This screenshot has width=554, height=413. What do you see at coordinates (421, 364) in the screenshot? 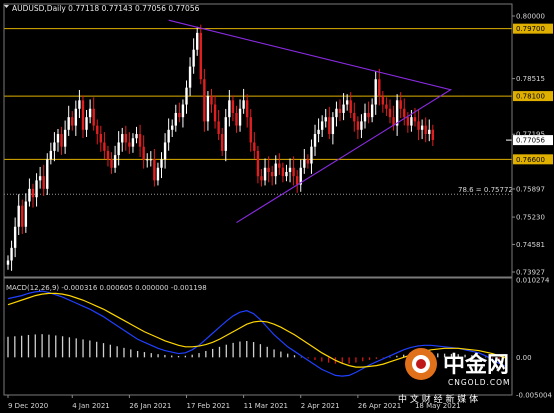
I see `watermark-logo-core-icon` at bounding box center [421, 364].